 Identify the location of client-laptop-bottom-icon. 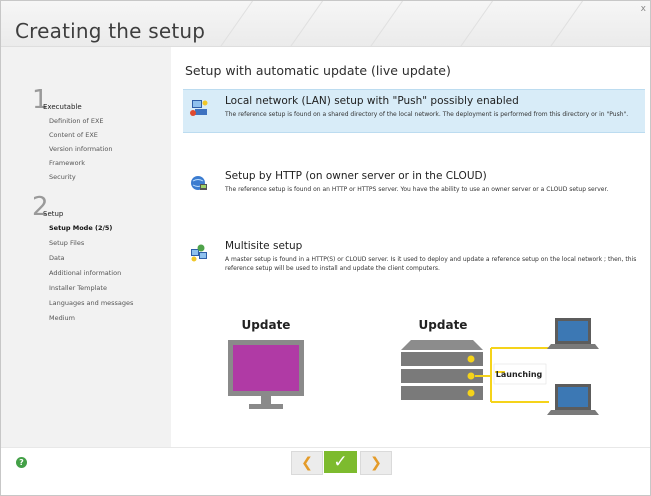
(573, 399).